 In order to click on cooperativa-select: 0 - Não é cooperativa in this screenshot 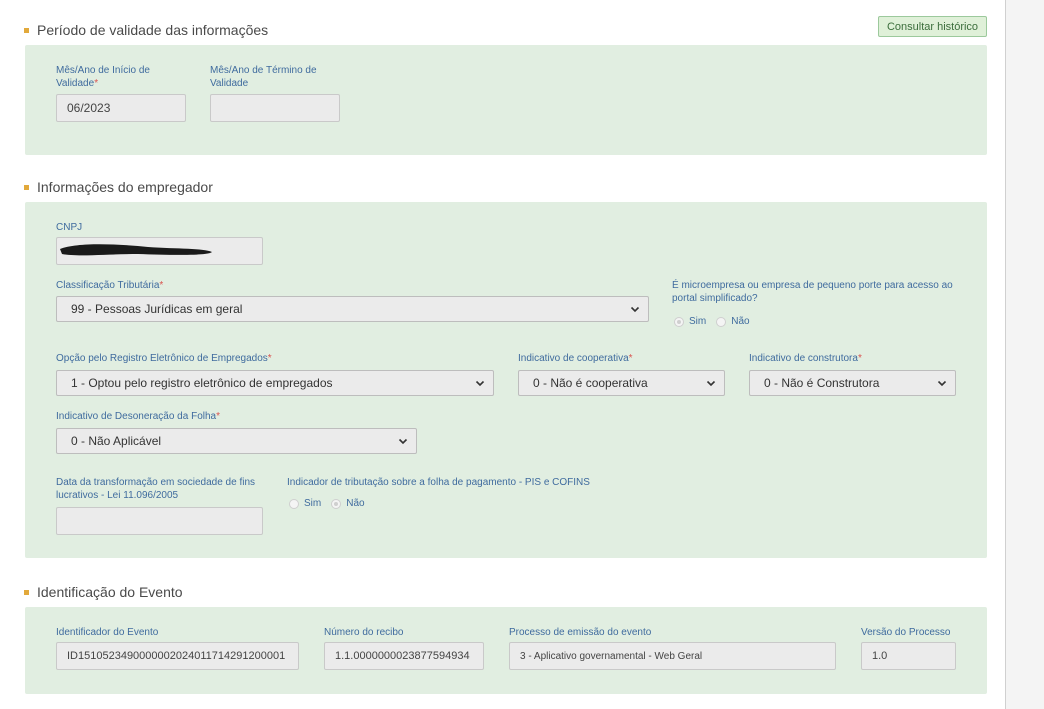, I will do `click(621, 383)`.